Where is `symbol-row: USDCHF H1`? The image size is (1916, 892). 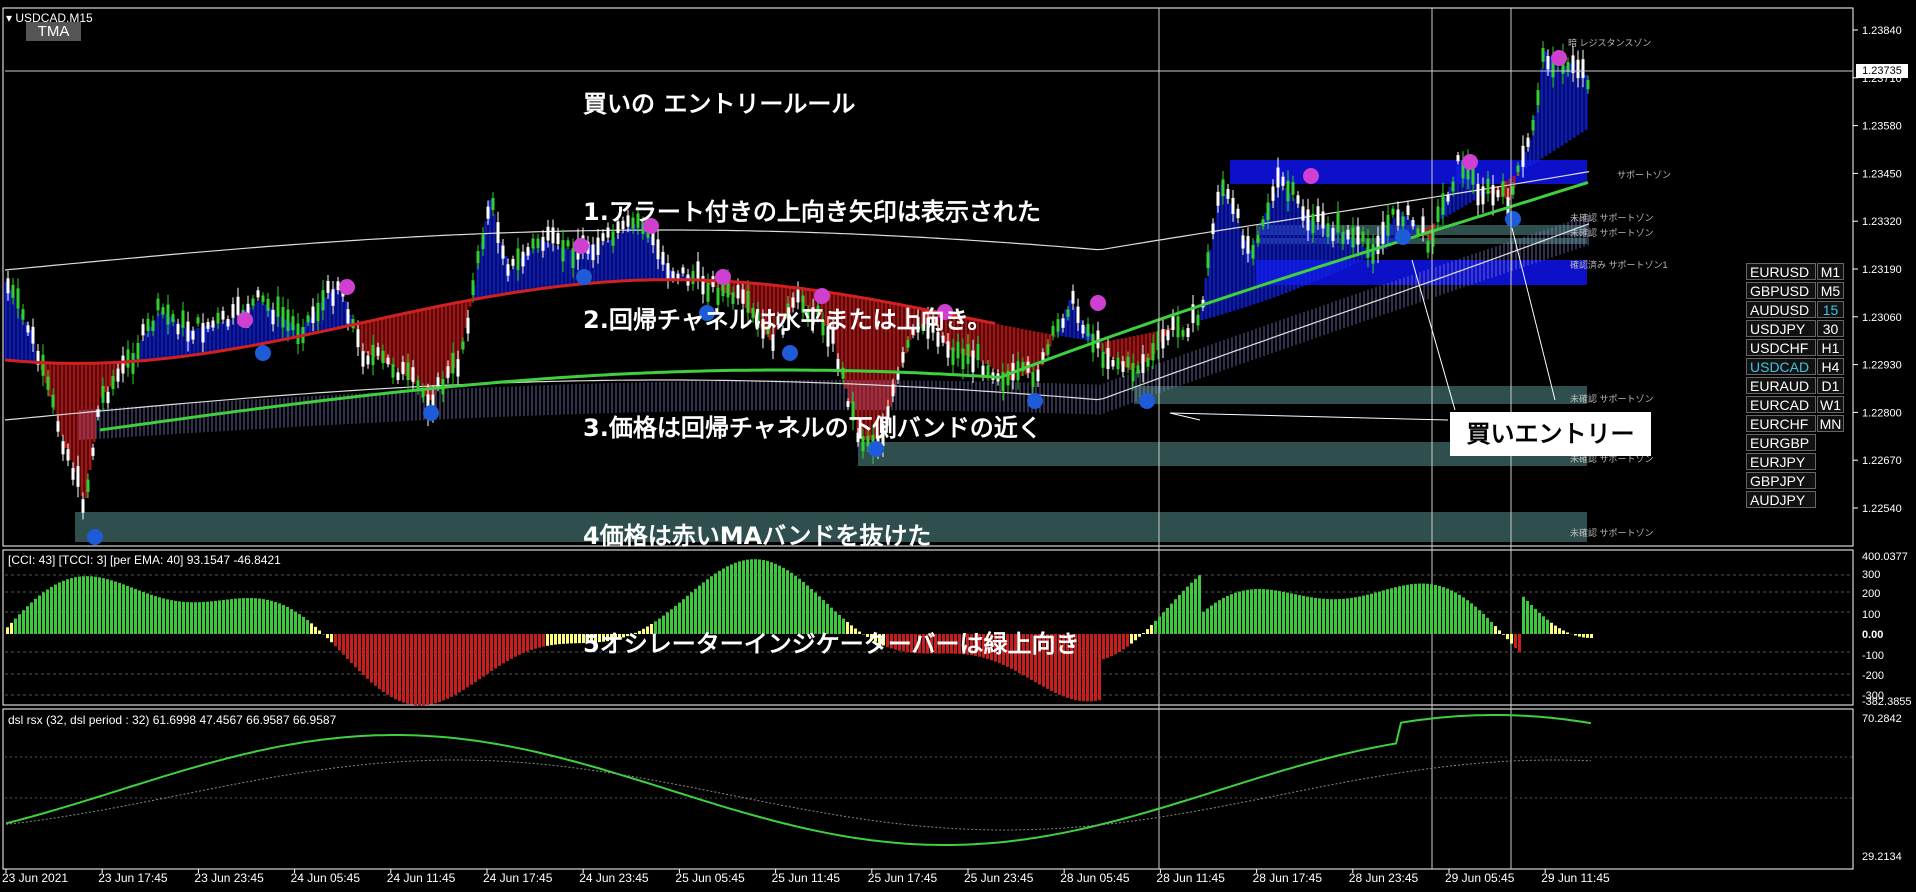
symbol-row: USDCHF H1 is located at coordinates (1795, 348).